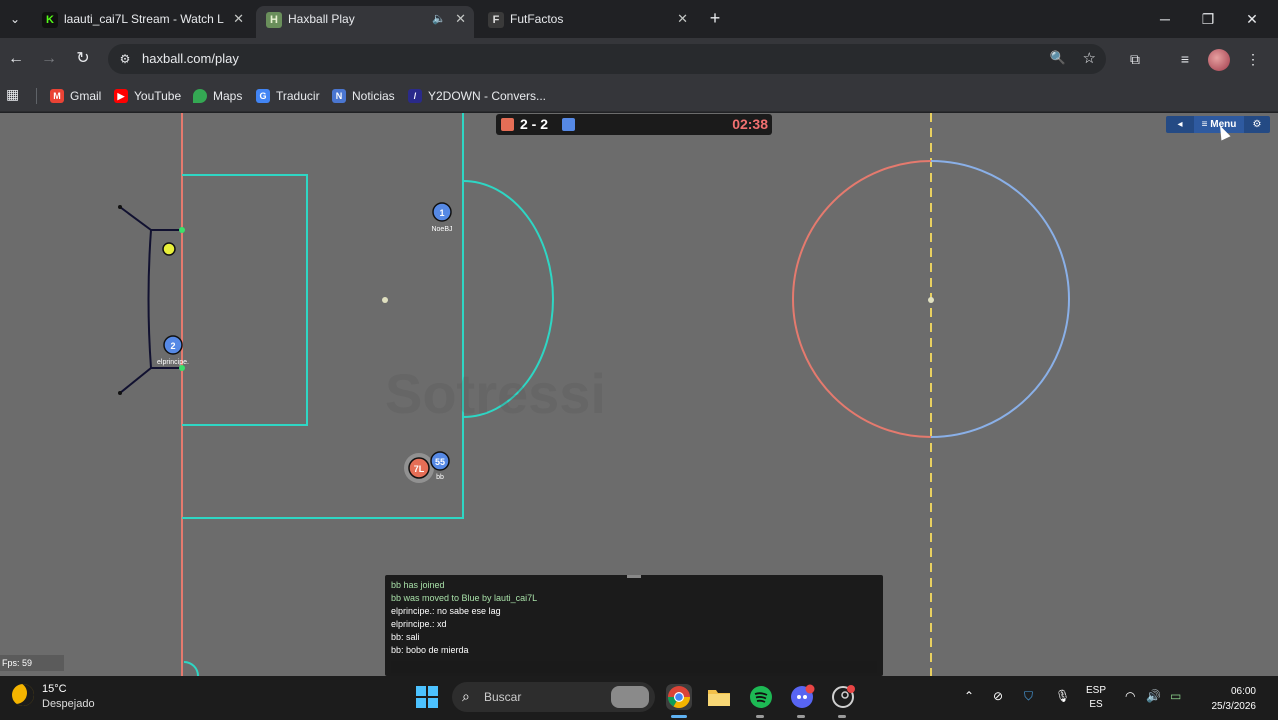 Image resolution: width=1278 pixels, height=720 pixels. What do you see at coordinates (446, 611) in the screenshot?
I see `chat-message: elprincipe.: no sabe ese lag` at bounding box center [446, 611].